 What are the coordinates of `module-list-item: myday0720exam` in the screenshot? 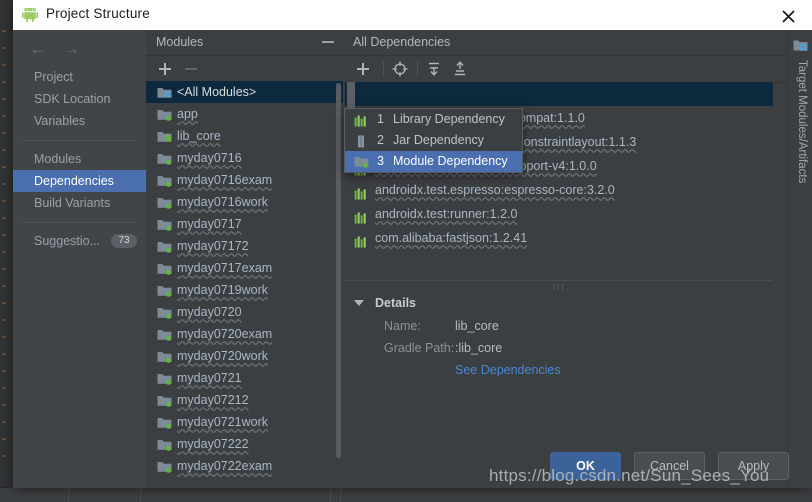 It's located at (244, 334).